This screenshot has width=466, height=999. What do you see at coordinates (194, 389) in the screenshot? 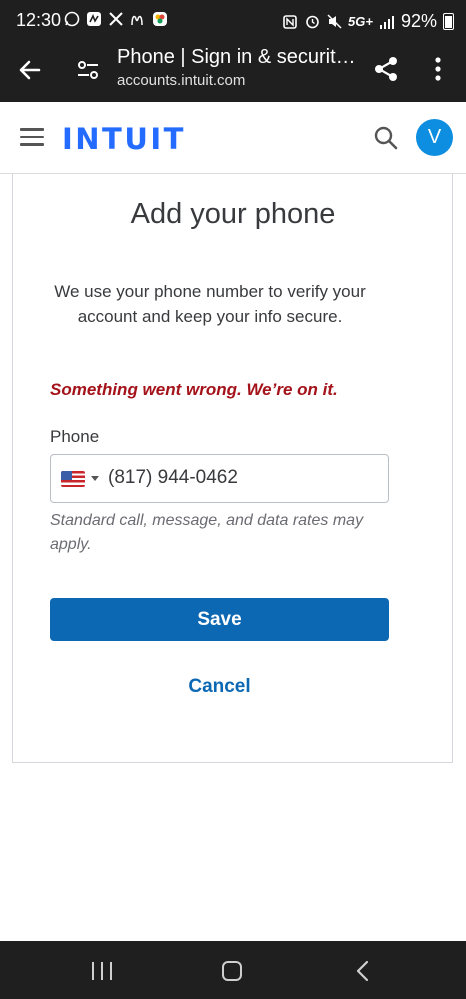
I see `error-message: Something went wrong. We’re on it.` at bounding box center [194, 389].